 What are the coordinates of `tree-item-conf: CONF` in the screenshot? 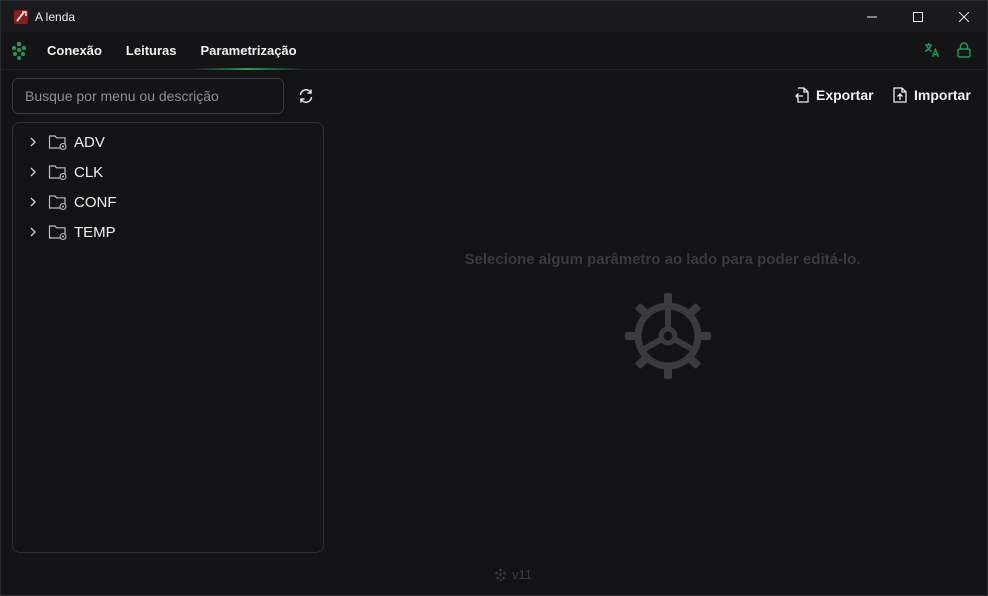 It's located at (71, 202).